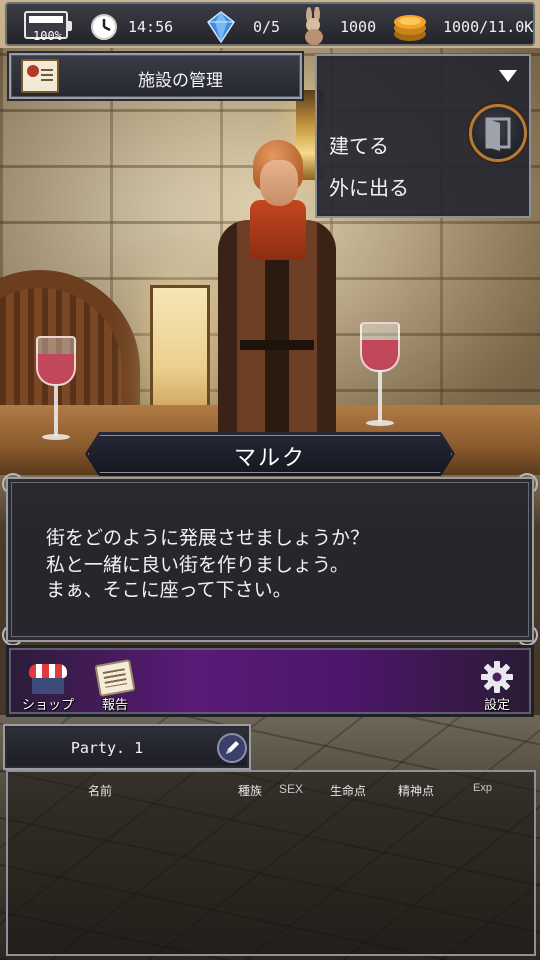  I want to click on gem-icon, so click(221, 27).